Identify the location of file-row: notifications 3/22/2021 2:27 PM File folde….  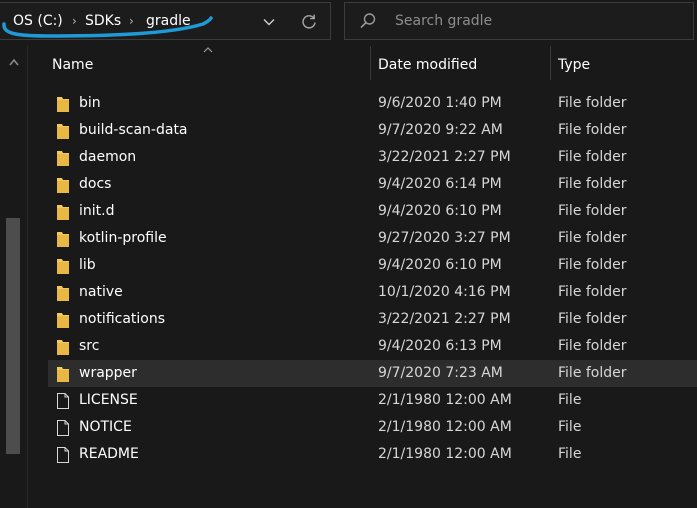
(372, 319).